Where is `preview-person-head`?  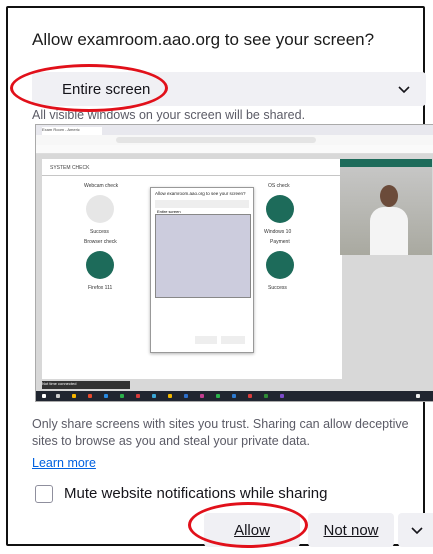 preview-person-head is located at coordinates (389, 196).